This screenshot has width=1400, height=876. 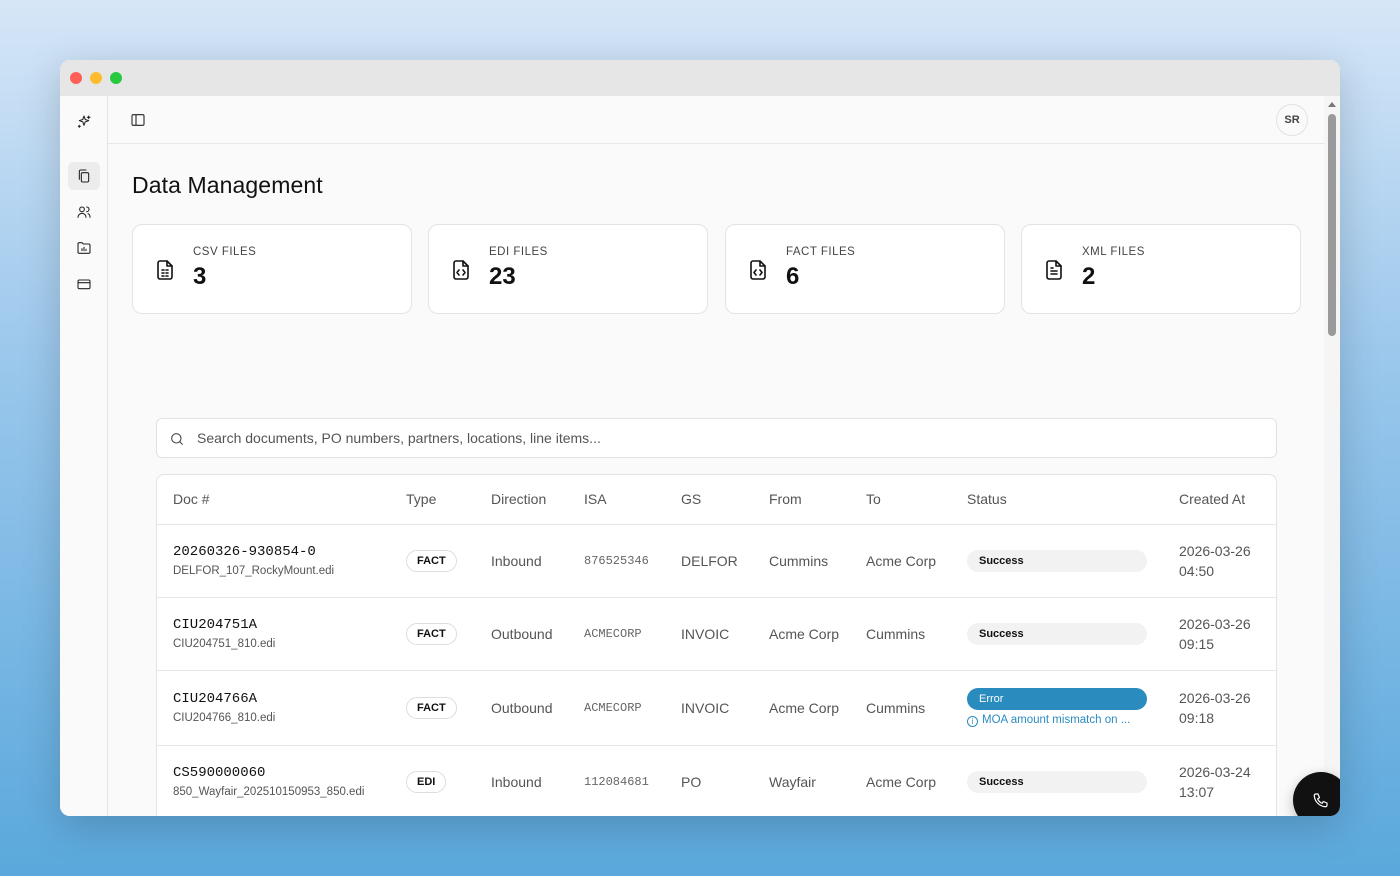 I want to click on doc-number: CIU204766A, so click(x=215, y=699).